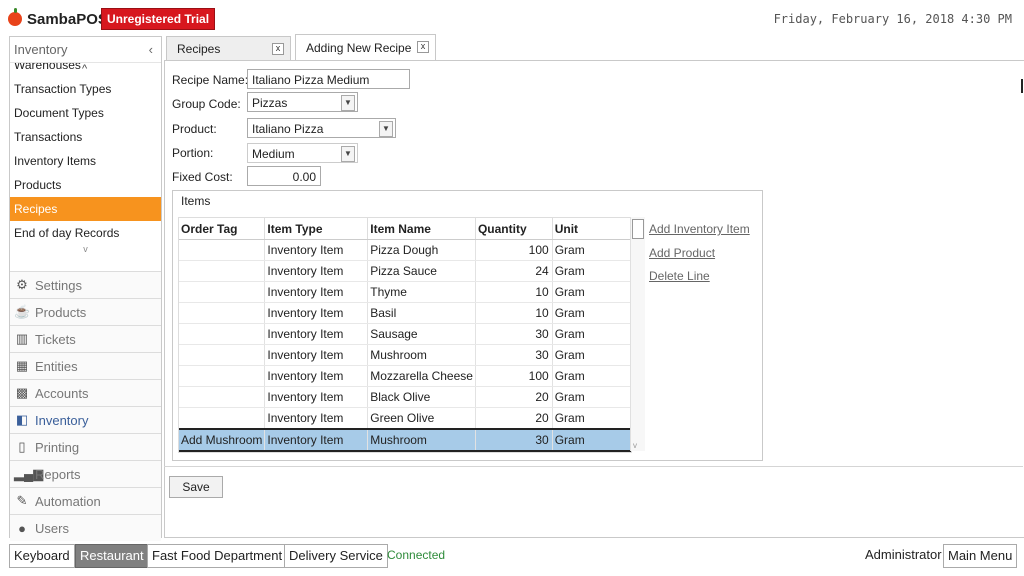 The width and height of the screenshot is (1024, 576). Describe the element at coordinates (228, 48) in the screenshot. I see `tab-recipes: Recipes x` at that location.